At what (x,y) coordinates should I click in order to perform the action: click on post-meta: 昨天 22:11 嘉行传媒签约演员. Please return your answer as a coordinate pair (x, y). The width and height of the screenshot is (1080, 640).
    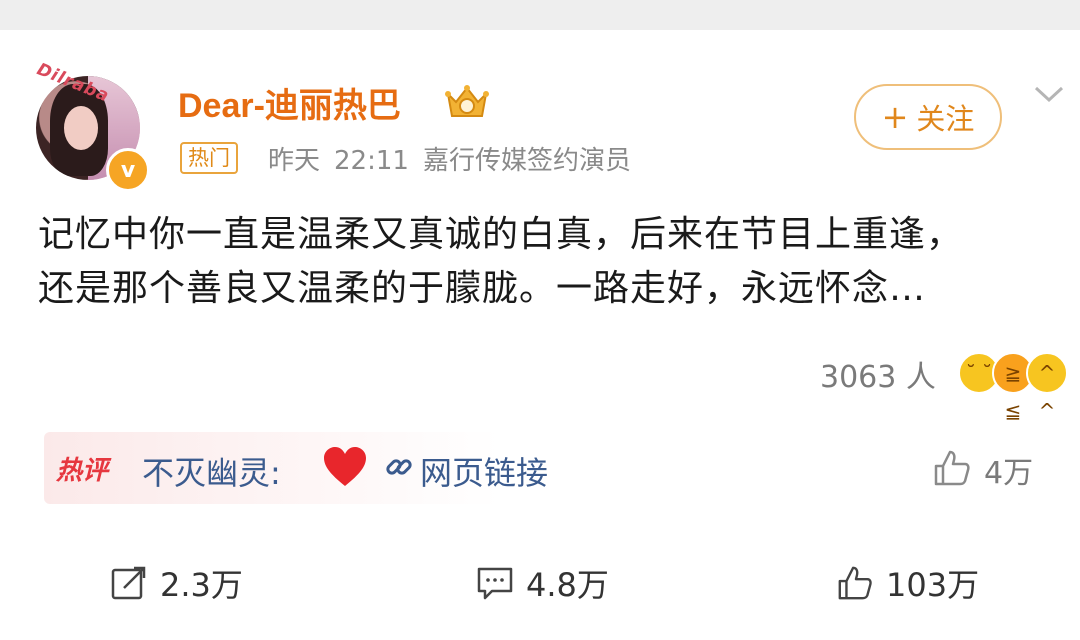
    Looking at the image, I should click on (456, 158).